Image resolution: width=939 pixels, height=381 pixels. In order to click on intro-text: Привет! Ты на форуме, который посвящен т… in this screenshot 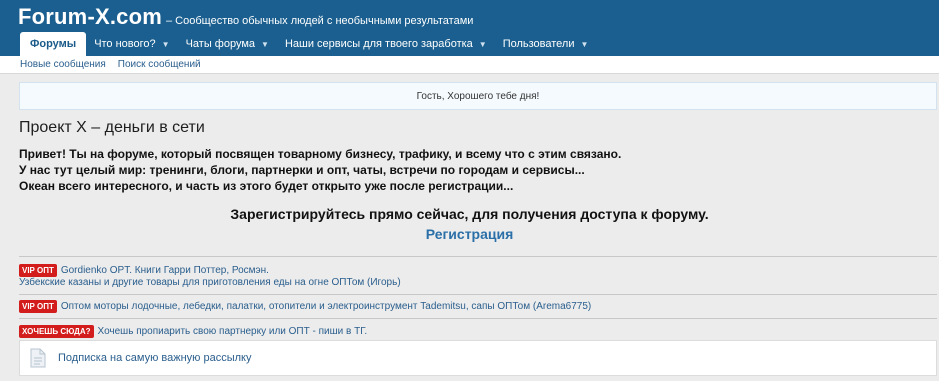, I will do `click(459, 170)`.